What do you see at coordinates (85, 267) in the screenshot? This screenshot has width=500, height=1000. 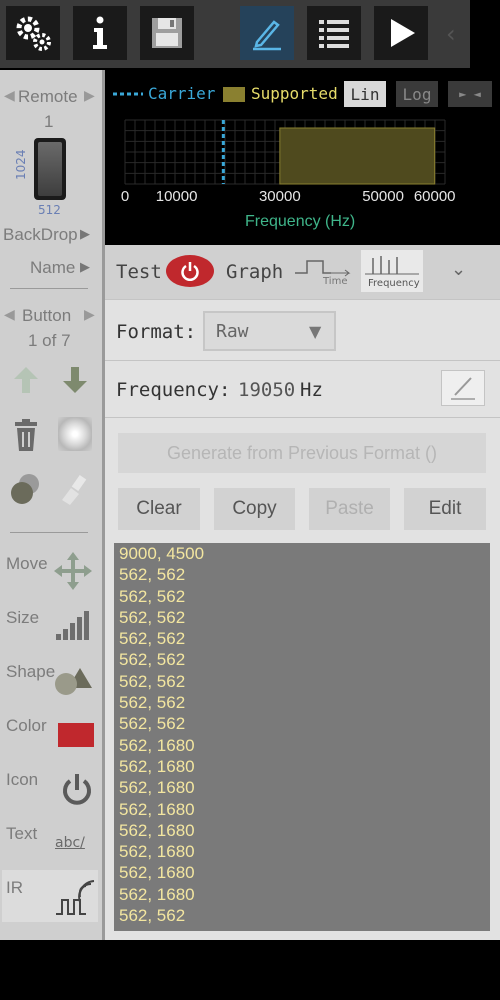 I see `name-arrow-icon: ▶` at bounding box center [85, 267].